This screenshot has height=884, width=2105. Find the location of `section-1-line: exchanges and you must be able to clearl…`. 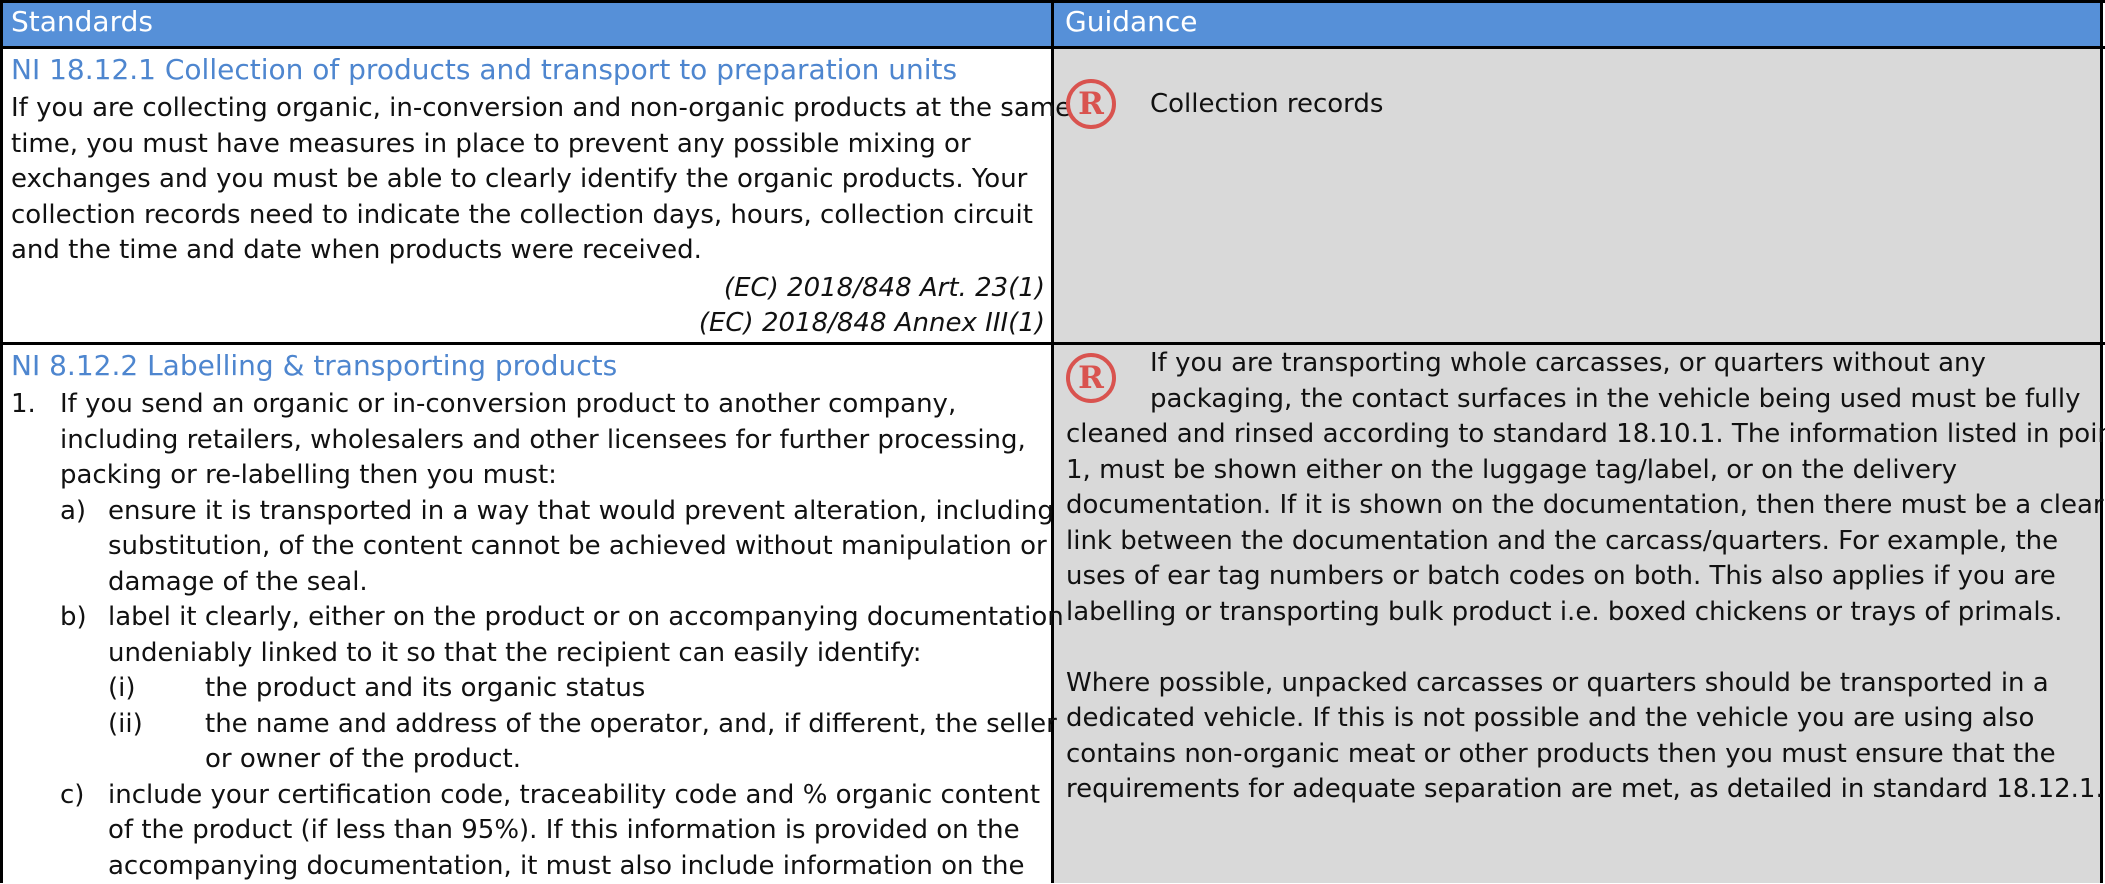

section-1-line: exchanges and you must be able to clearl… is located at coordinates (519, 180).